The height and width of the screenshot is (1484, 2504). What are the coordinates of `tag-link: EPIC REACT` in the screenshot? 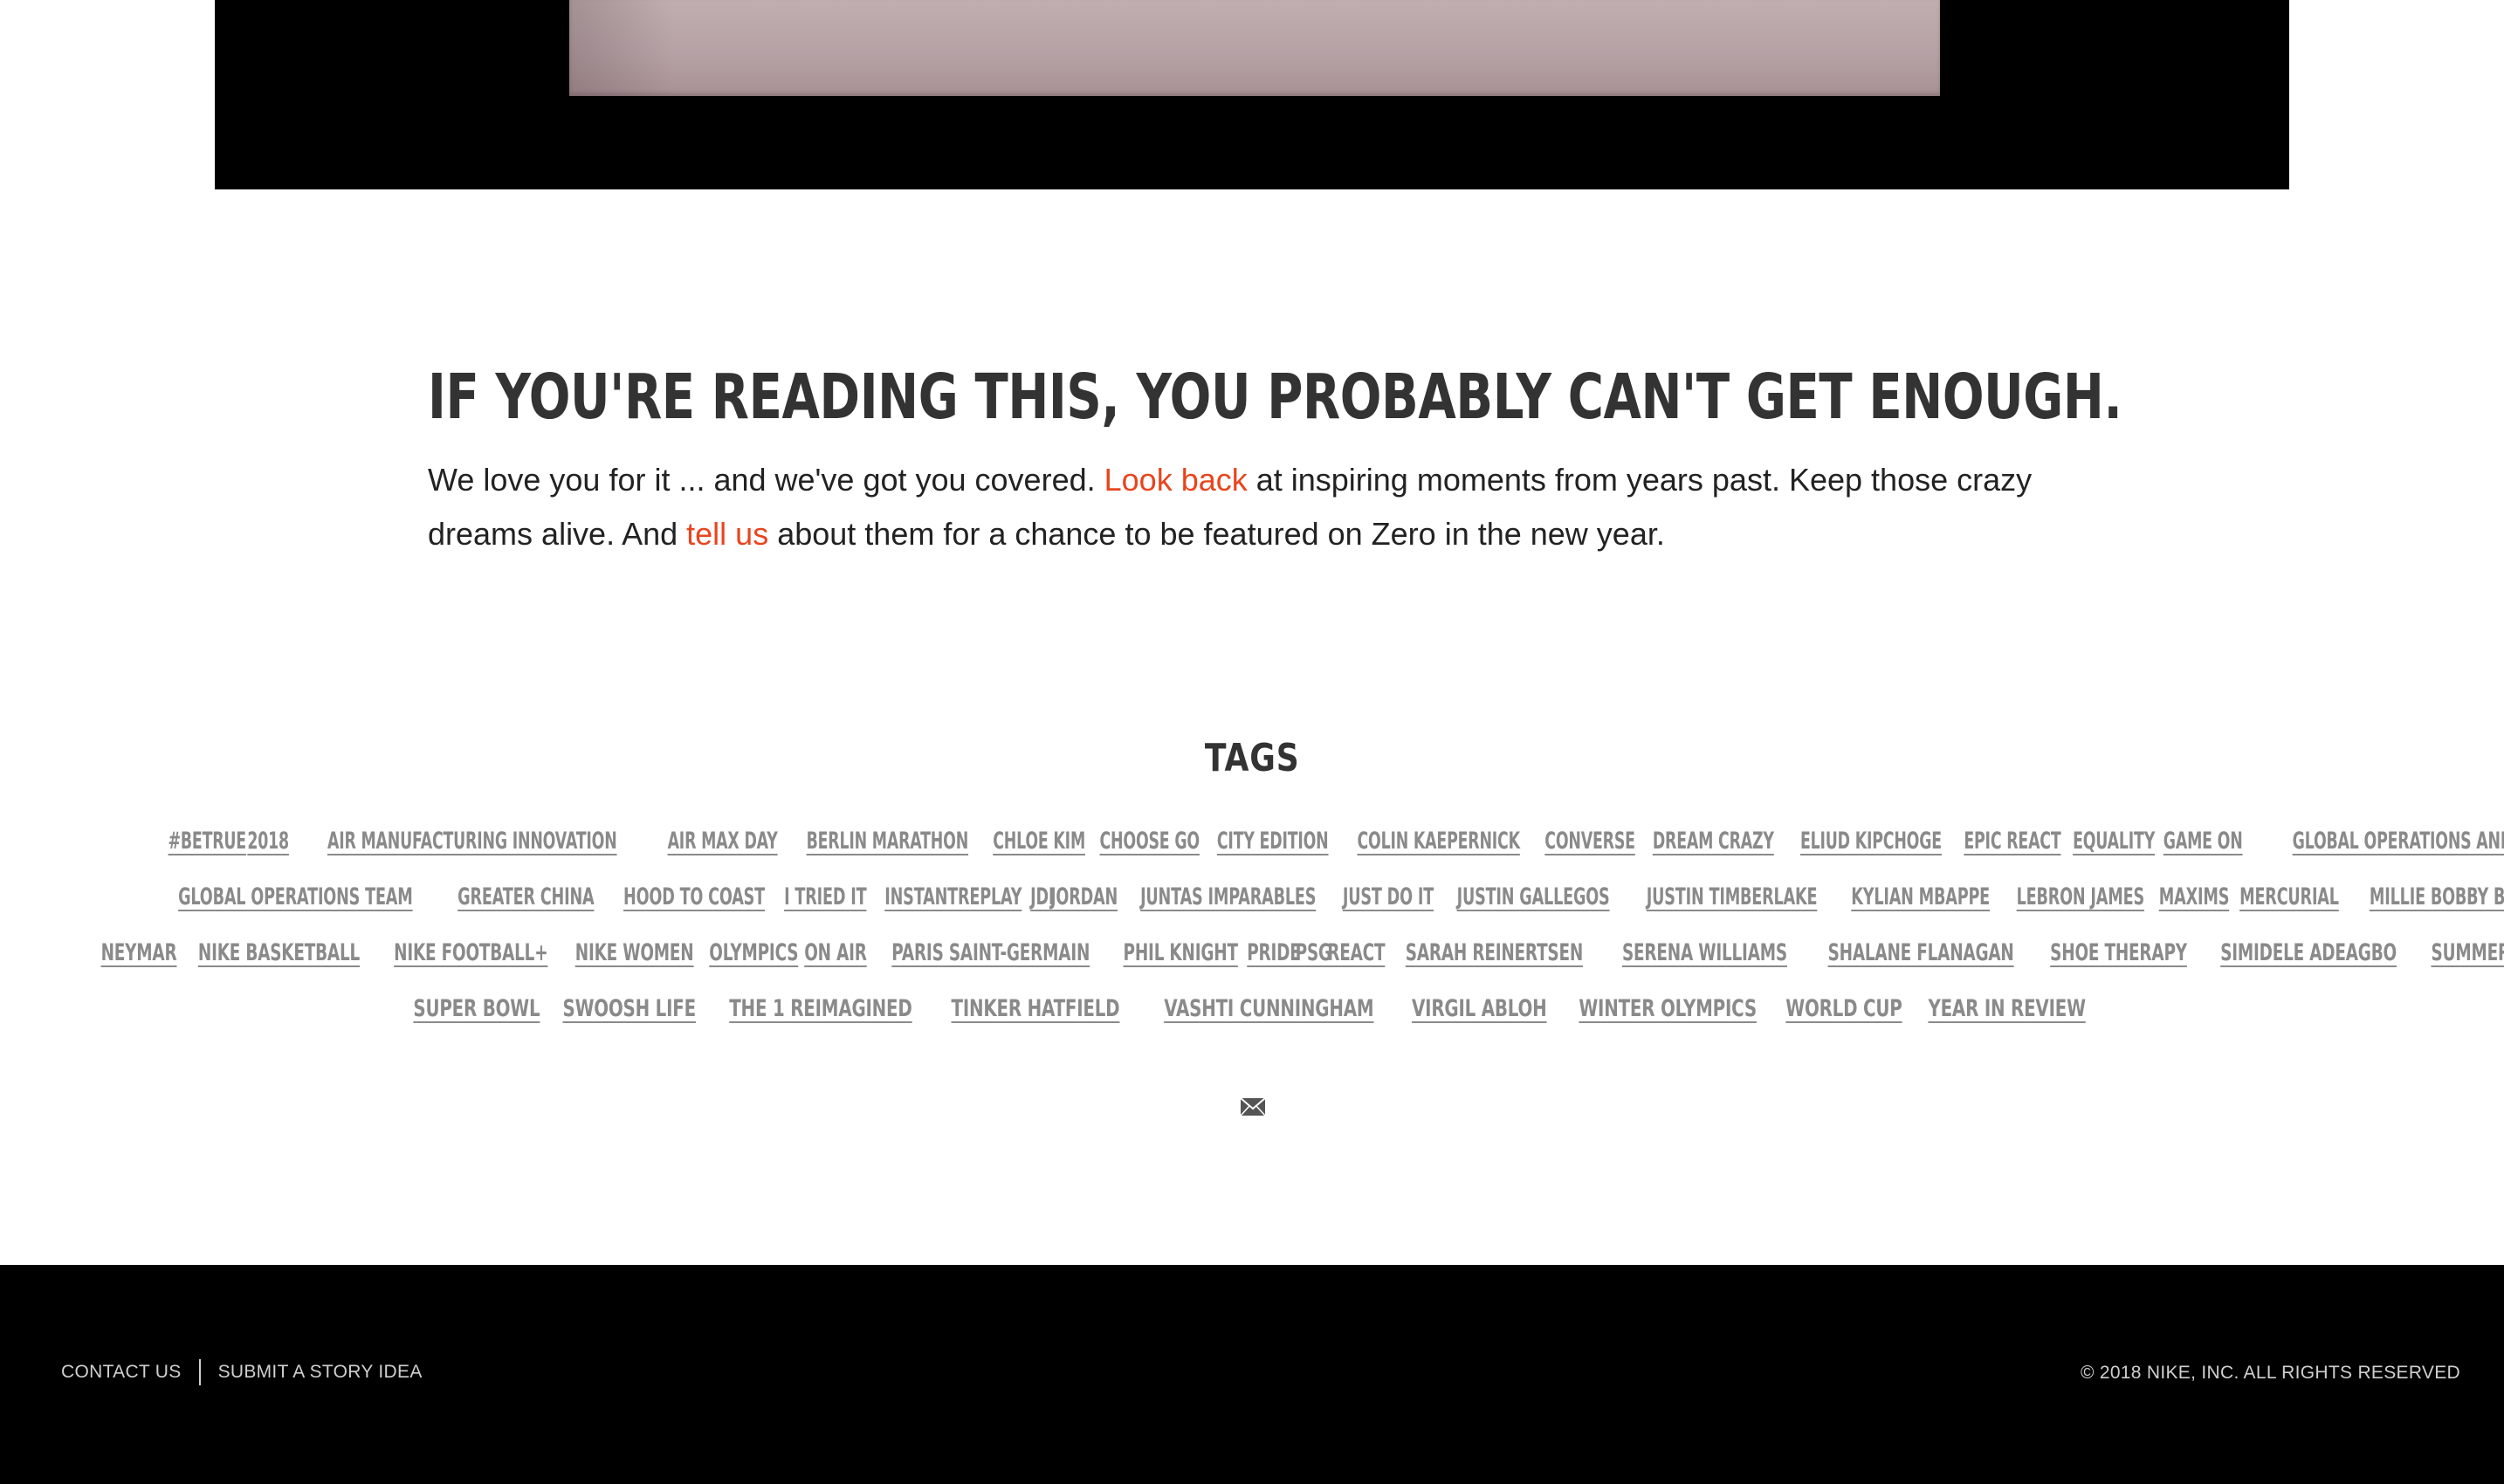 It's located at (2012, 842).